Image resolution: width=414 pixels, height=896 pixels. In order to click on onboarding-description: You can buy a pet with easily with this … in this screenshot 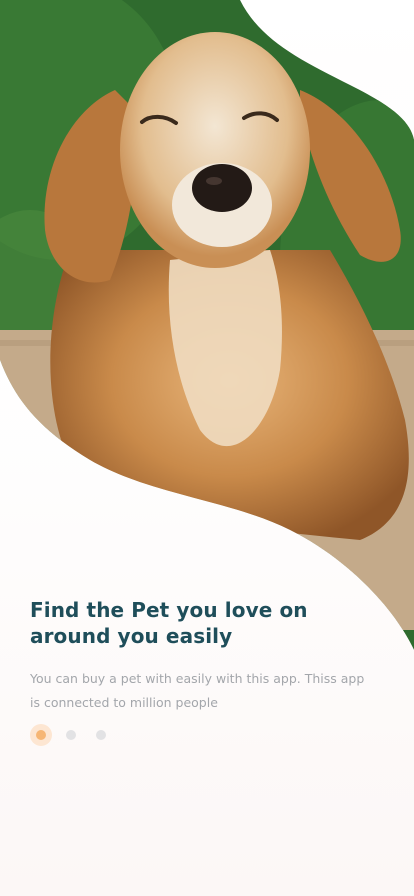, I will do `click(197, 690)`.